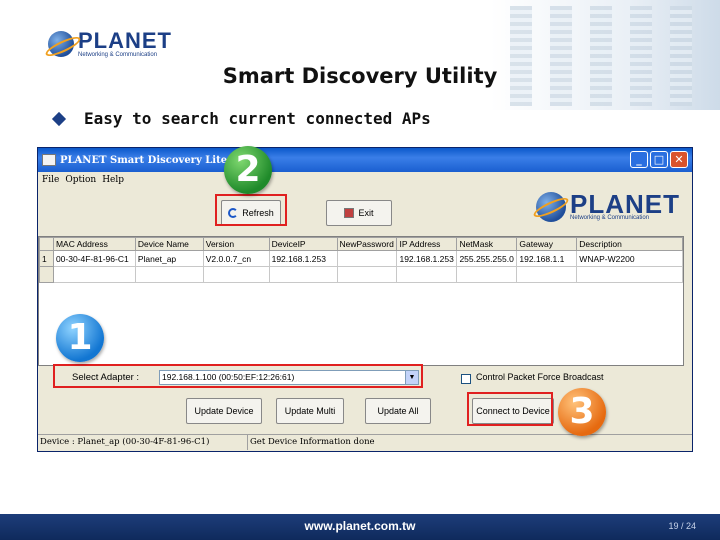 This screenshot has width=720, height=540. I want to click on row-index: 1, so click(46, 258).